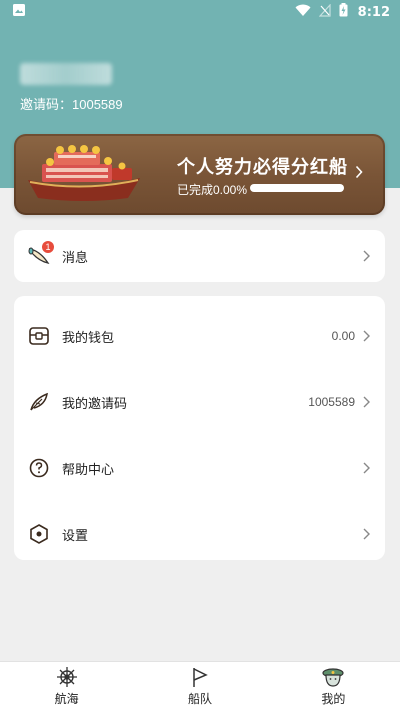 The height and width of the screenshot is (711, 400). I want to click on invite-code-line: 邀请码：1005589, so click(71, 103).